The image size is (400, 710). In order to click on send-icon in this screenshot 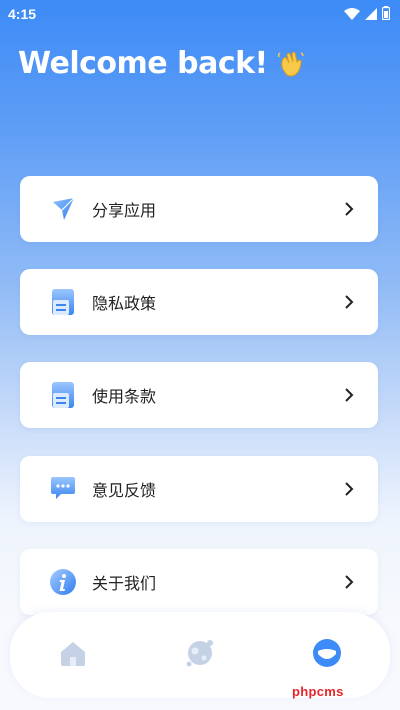, I will do `click(63, 209)`.